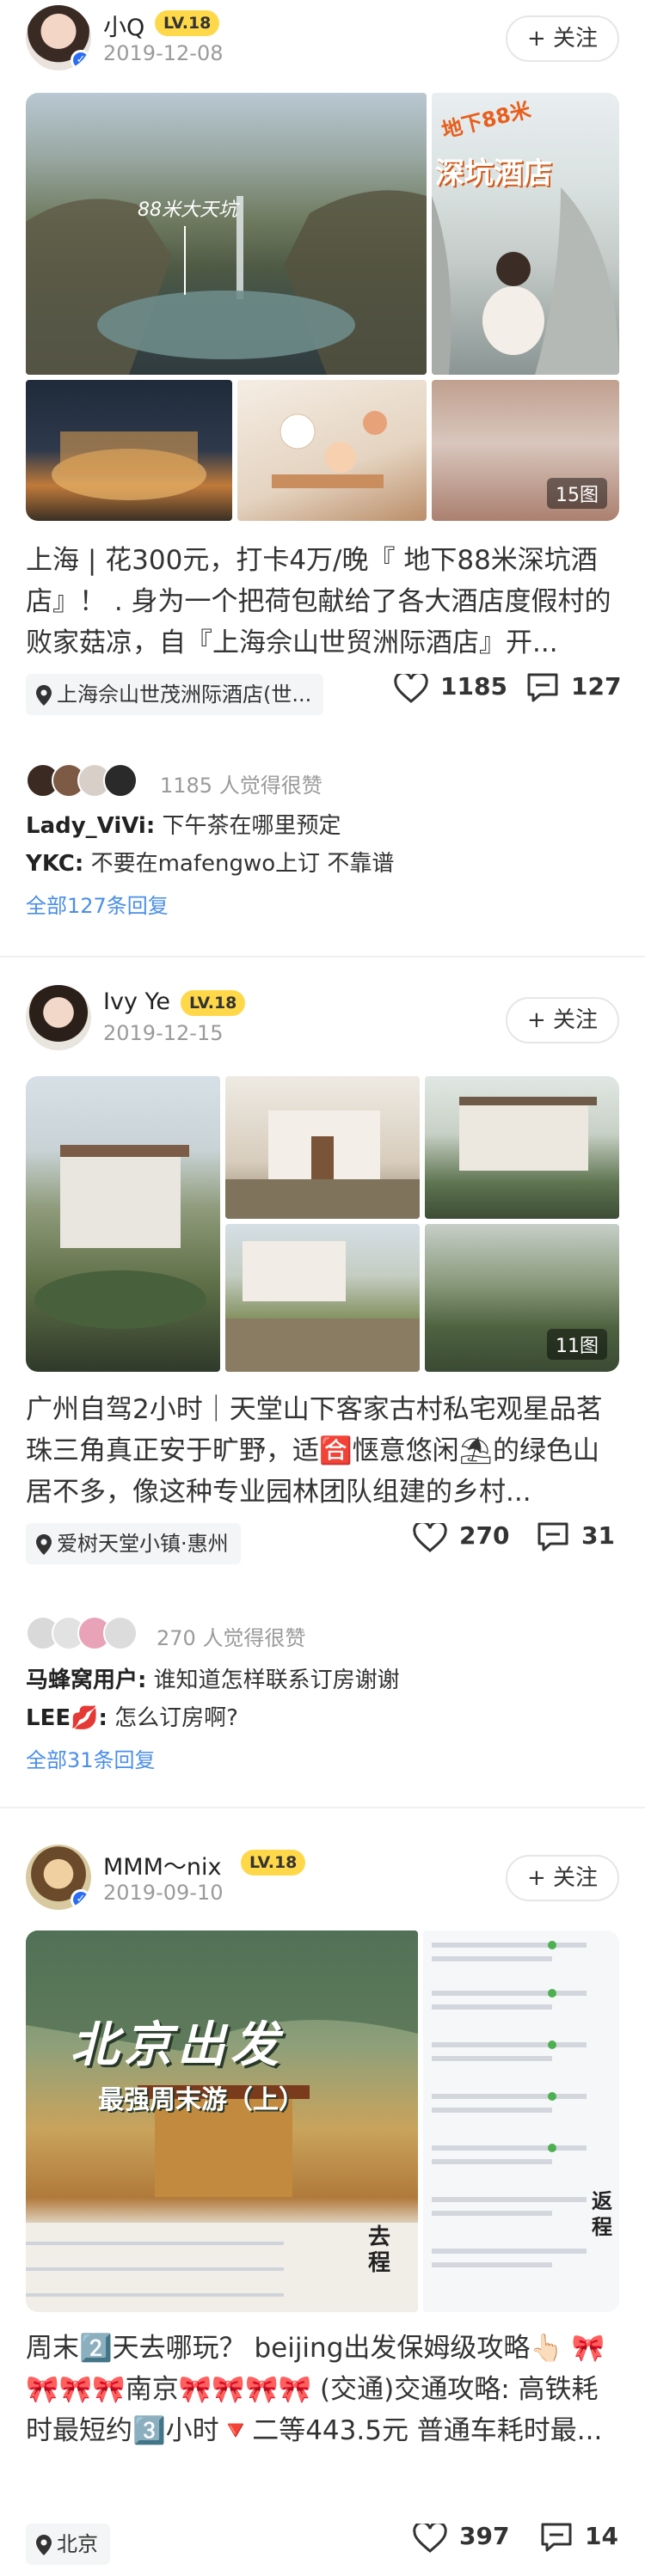  I want to click on location-tag: 爱树天堂小镇·惠州, so click(133, 1543).